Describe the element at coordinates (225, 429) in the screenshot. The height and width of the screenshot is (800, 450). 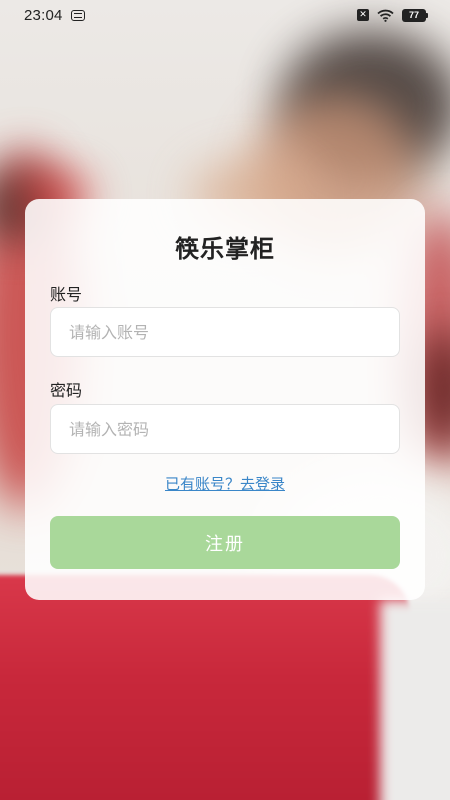
I see `password-input` at that location.